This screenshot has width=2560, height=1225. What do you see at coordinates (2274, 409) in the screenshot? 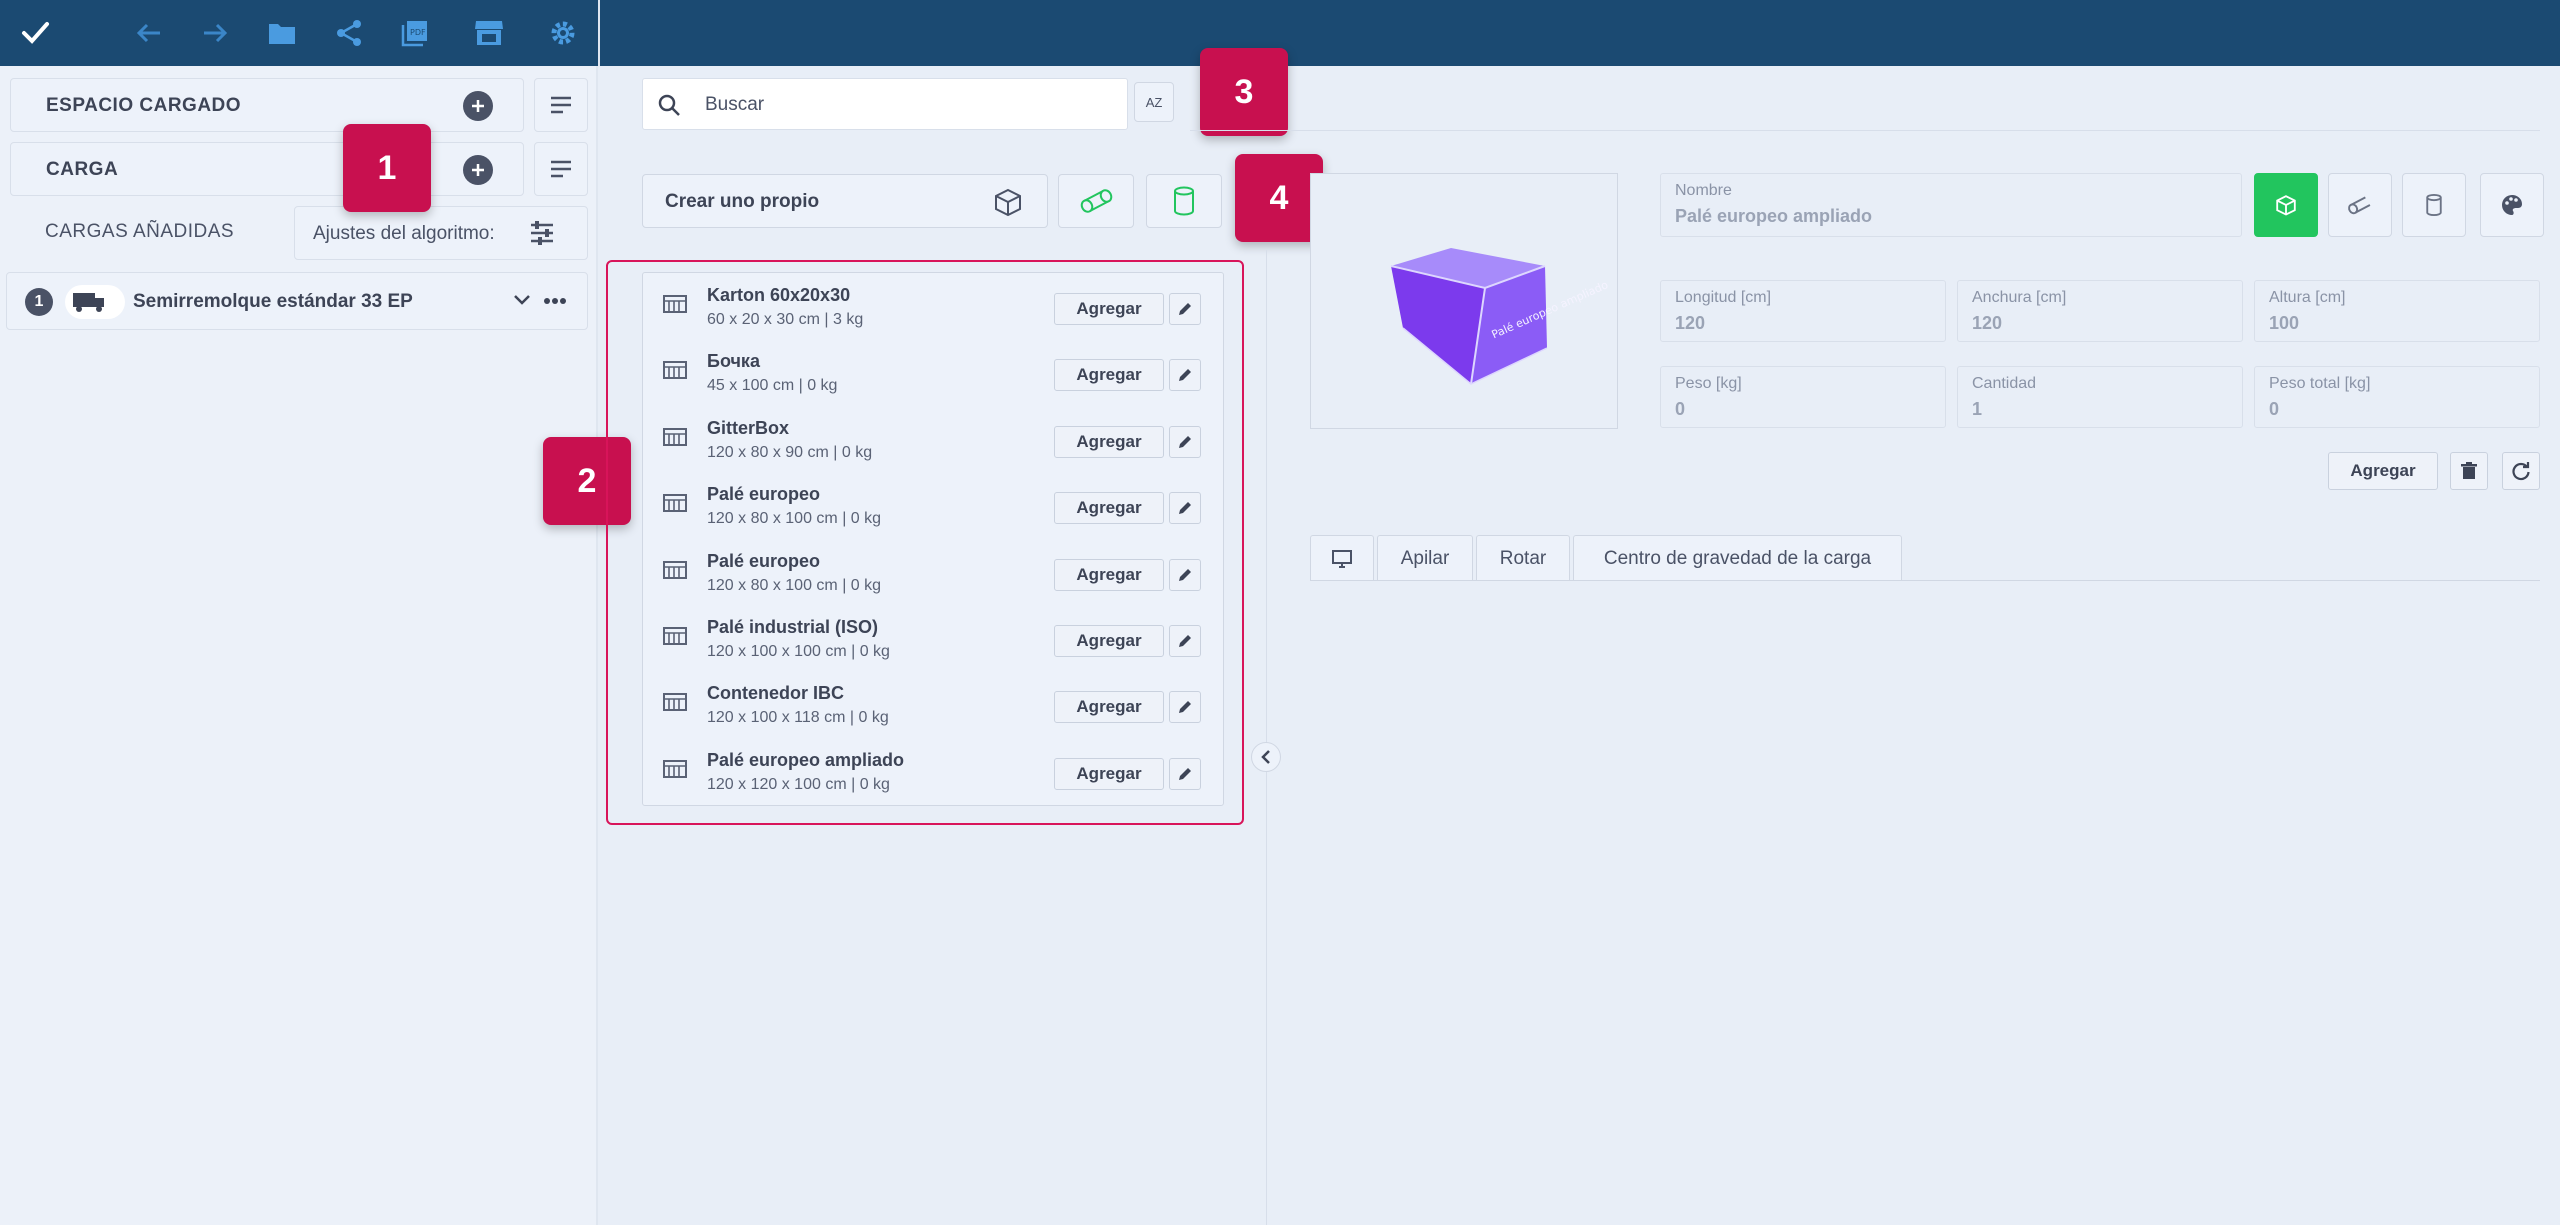
I see `total-weight-value: 0` at bounding box center [2274, 409].